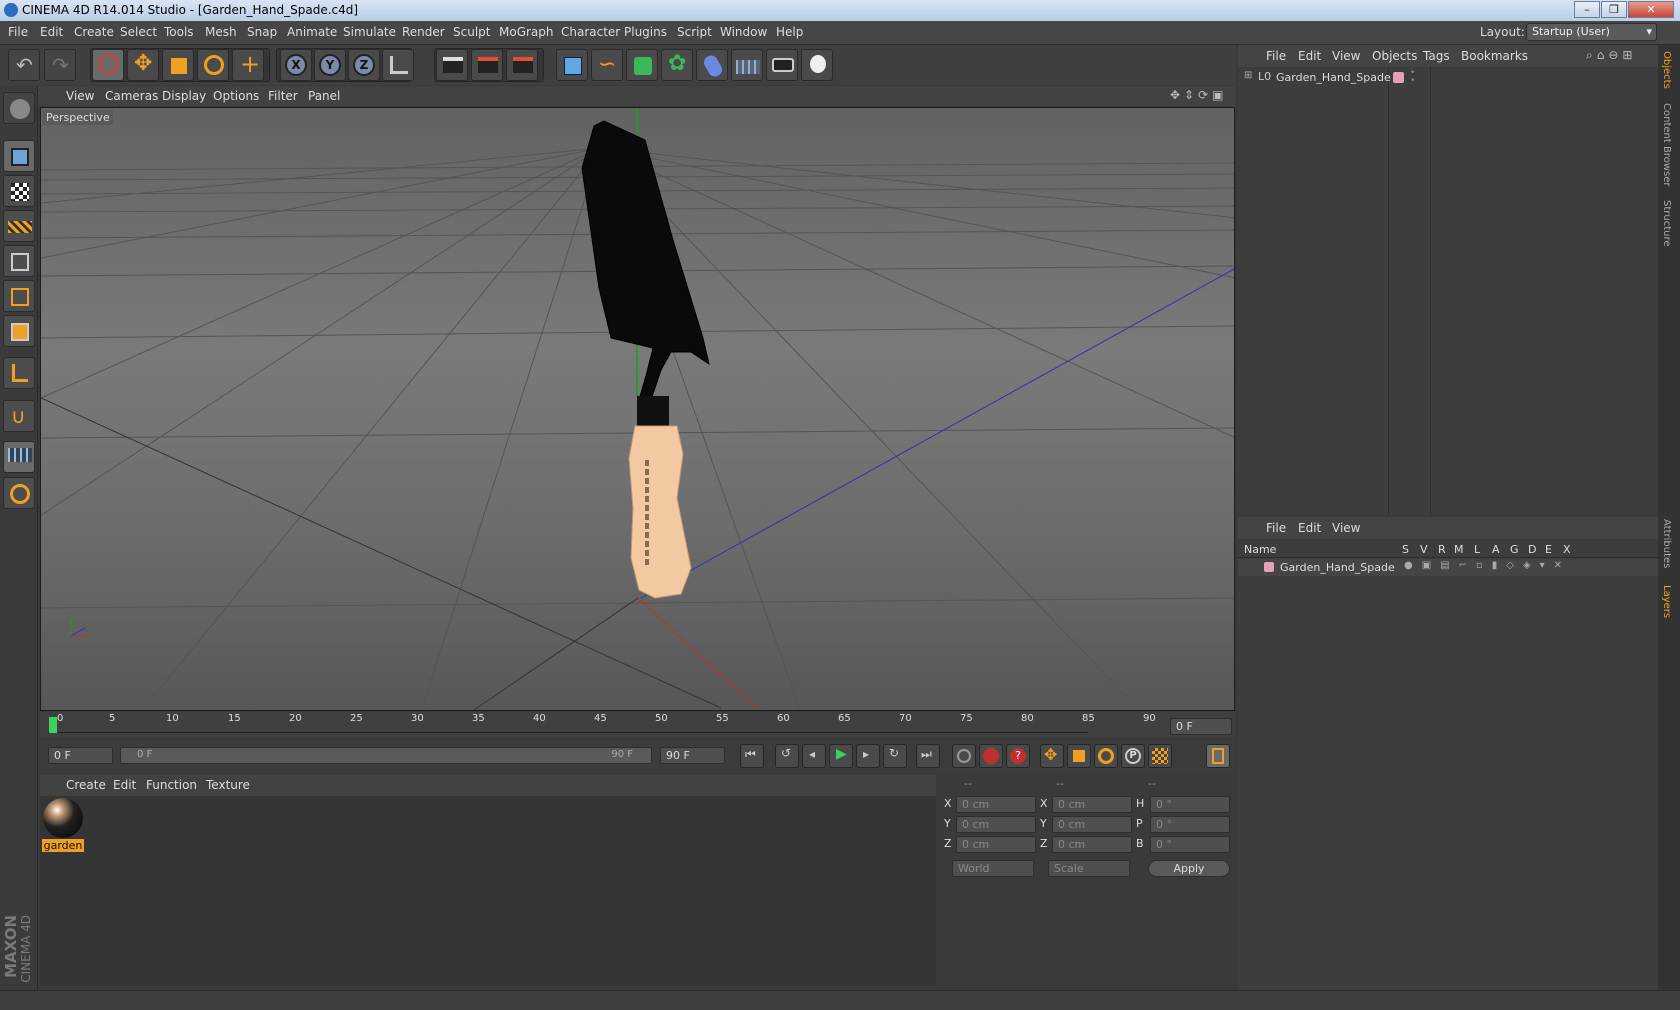 The width and height of the screenshot is (1680, 1010). What do you see at coordinates (712, 65) in the screenshot?
I see `deformer-button` at bounding box center [712, 65].